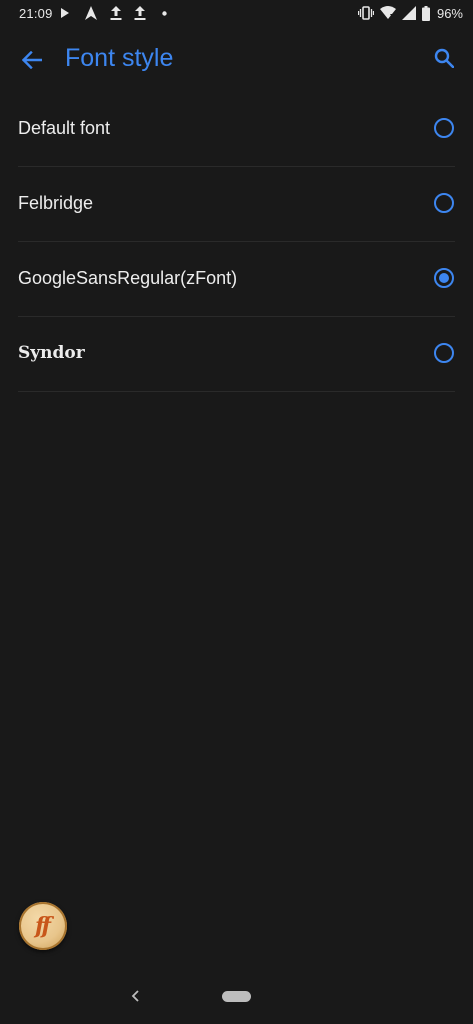 Image resolution: width=473 pixels, height=1024 pixels. Describe the element at coordinates (51, 353) in the screenshot. I see `font-option-label: Syndor` at that location.